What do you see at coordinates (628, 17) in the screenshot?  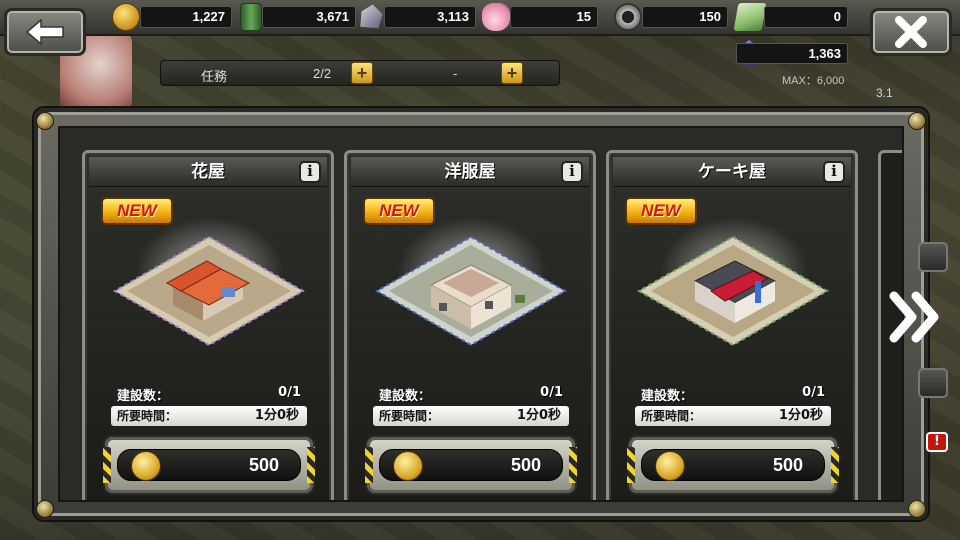 I see `gear-parts-icon` at bounding box center [628, 17].